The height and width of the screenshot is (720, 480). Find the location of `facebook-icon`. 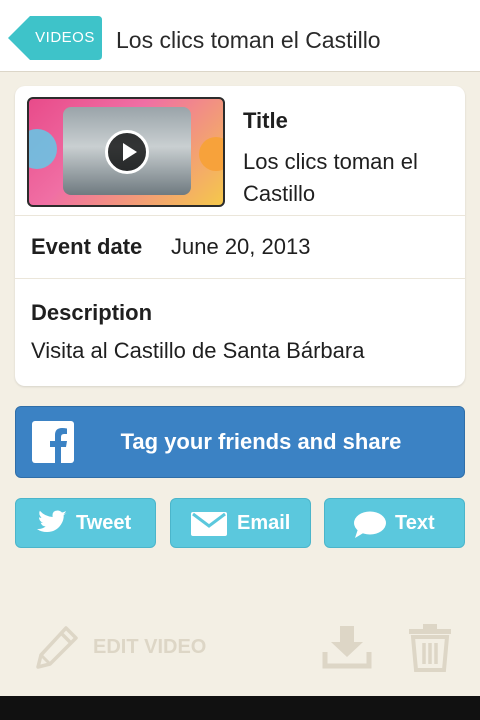

facebook-icon is located at coordinates (53, 442).